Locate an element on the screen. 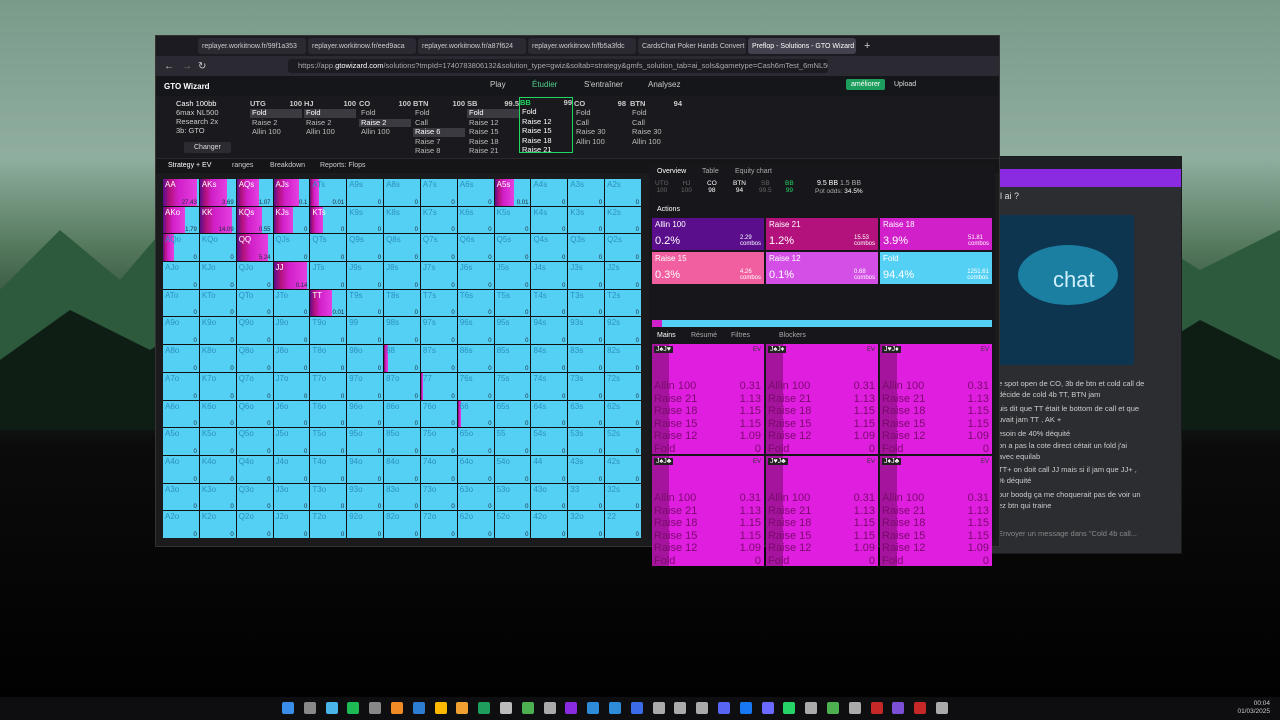 The image size is (1280, 720). hand-cell: Q7s 0 is located at coordinates (438, 248).